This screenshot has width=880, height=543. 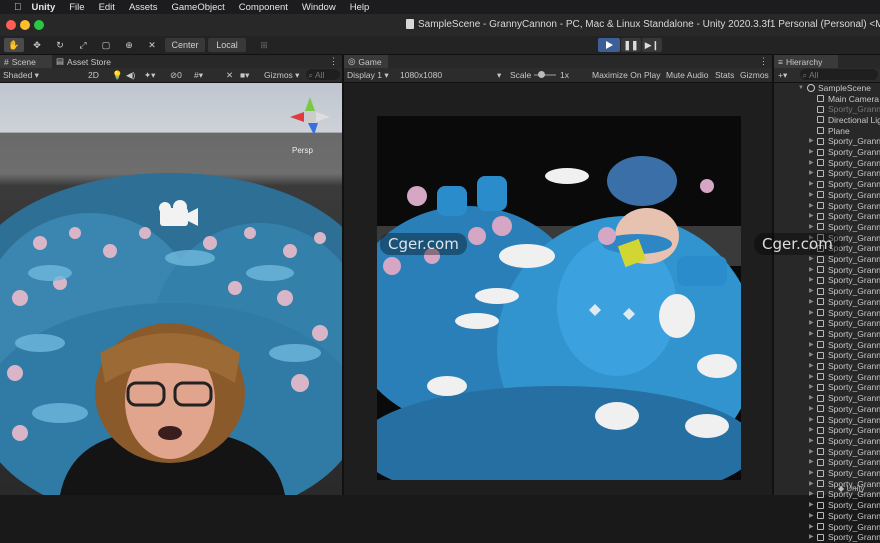 What do you see at coordinates (421, 75) in the screenshot?
I see `resolution-dropdown: 1080x1080` at bounding box center [421, 75].